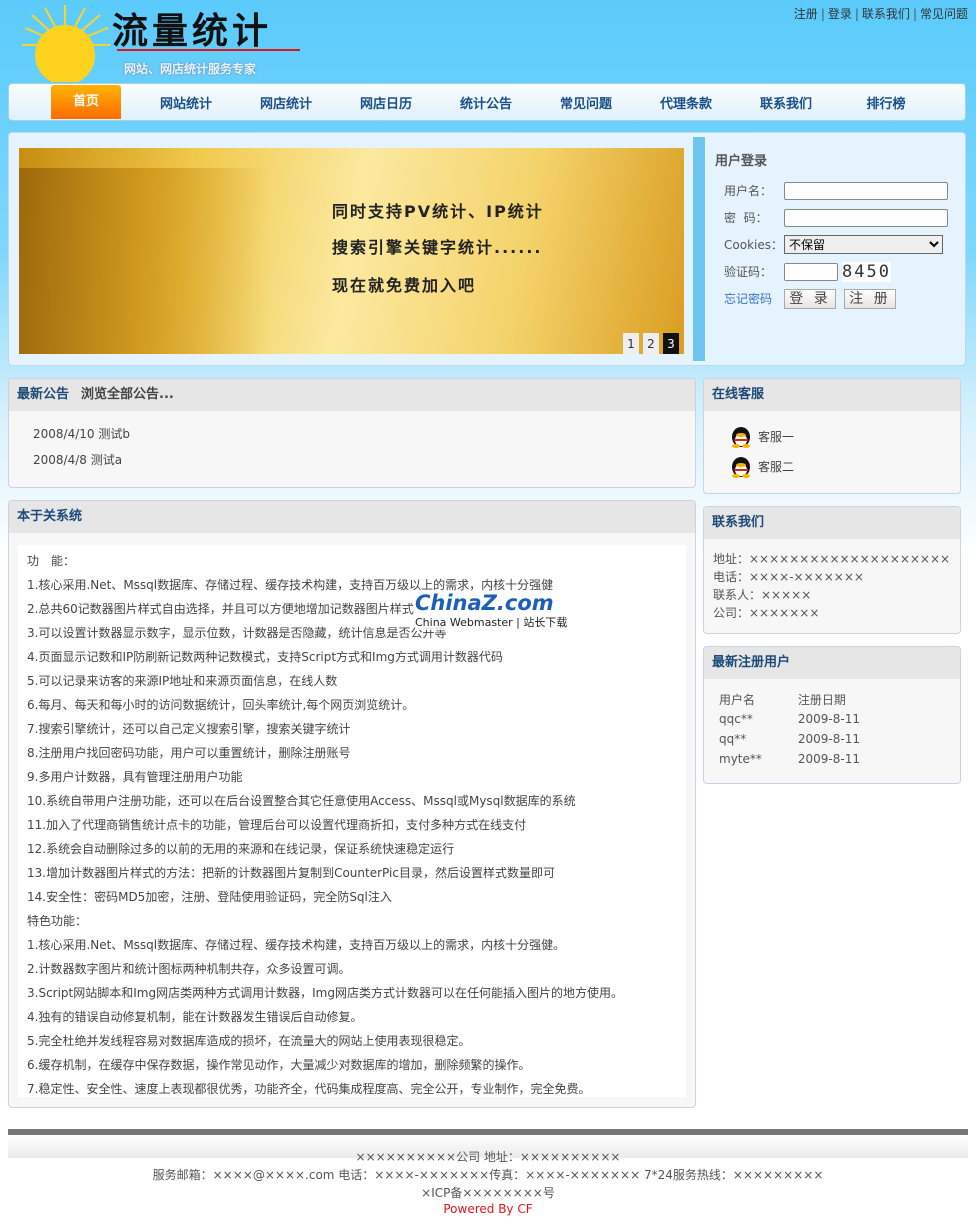 Image resolution: width=976 pixels, height=1217 pixels. What do you see at coordinates (352, 460) in the screenshot?
I see `notice-item: 2008/4/8 测试a` at bounding box center [352, 460].